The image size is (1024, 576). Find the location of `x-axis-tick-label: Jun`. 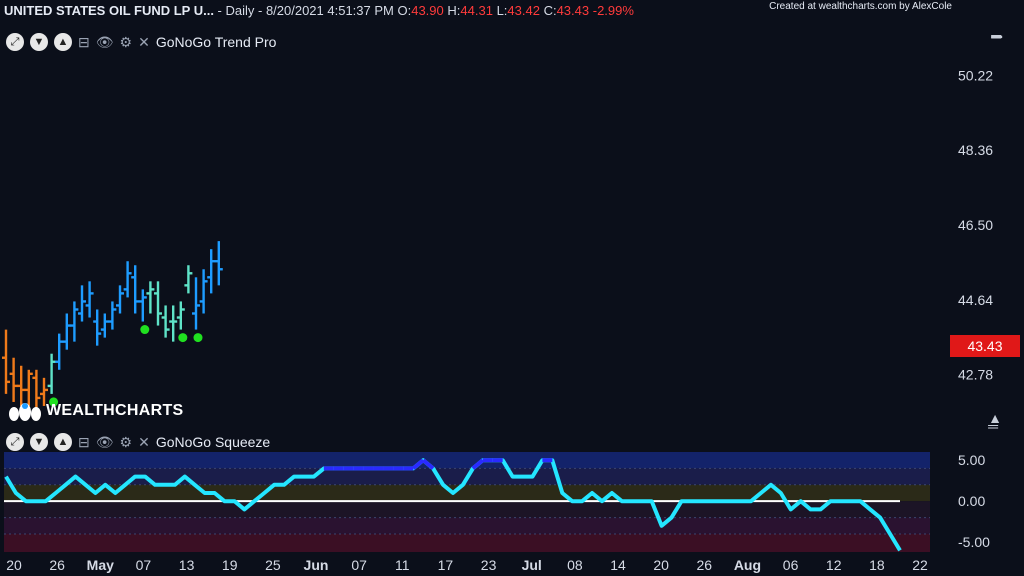

x-axis-tick-label: Jun is located at coordinates (316, 565).